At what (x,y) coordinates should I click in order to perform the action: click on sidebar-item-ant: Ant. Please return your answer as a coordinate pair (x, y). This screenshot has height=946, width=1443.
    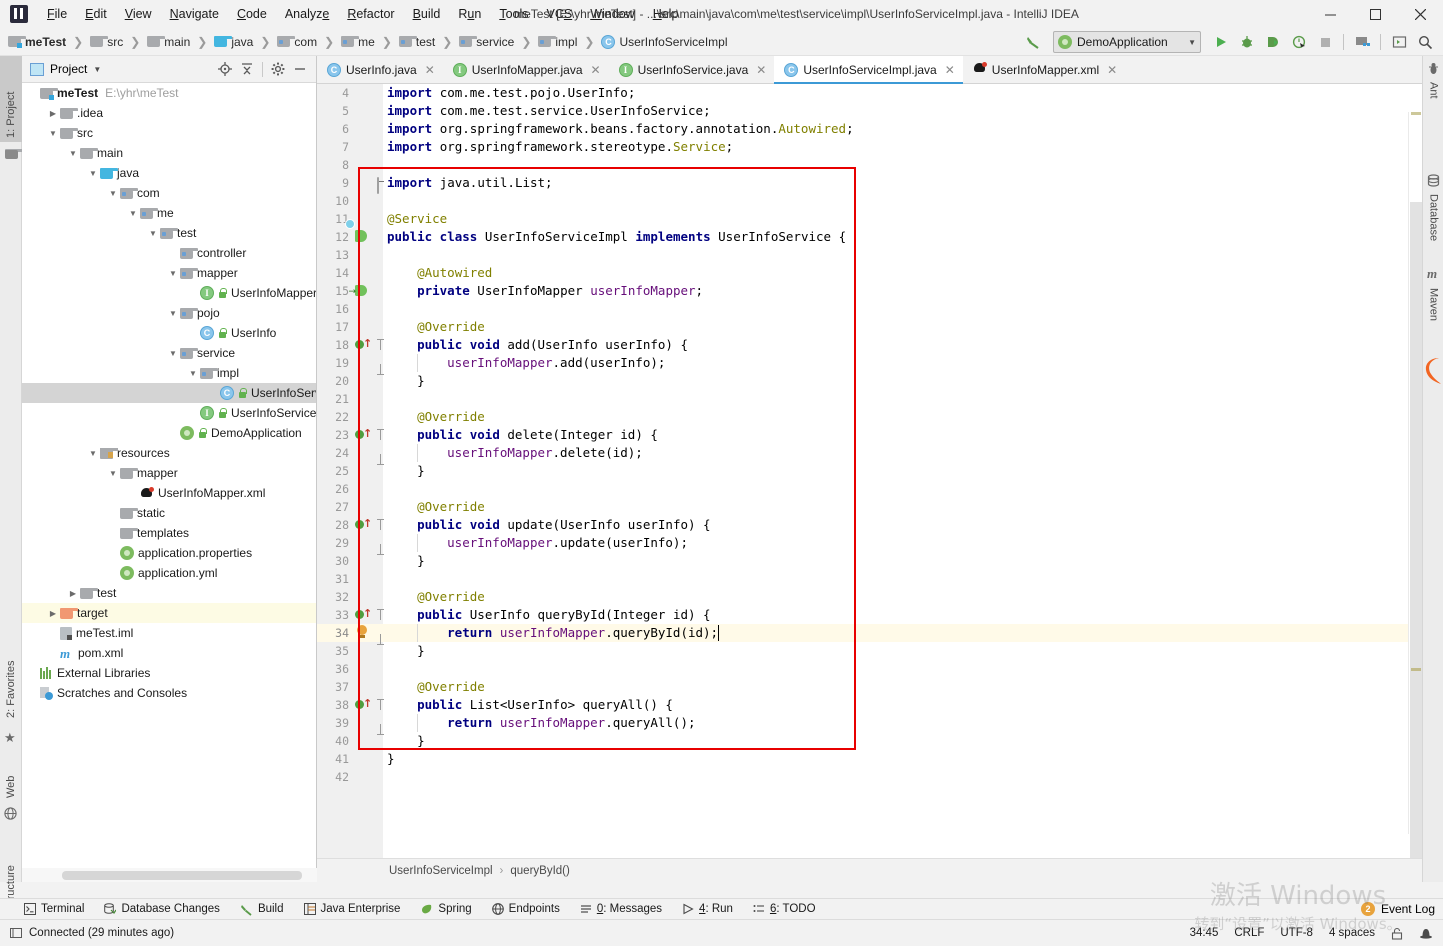
    Looking at the image, I should click on (1433, 95).